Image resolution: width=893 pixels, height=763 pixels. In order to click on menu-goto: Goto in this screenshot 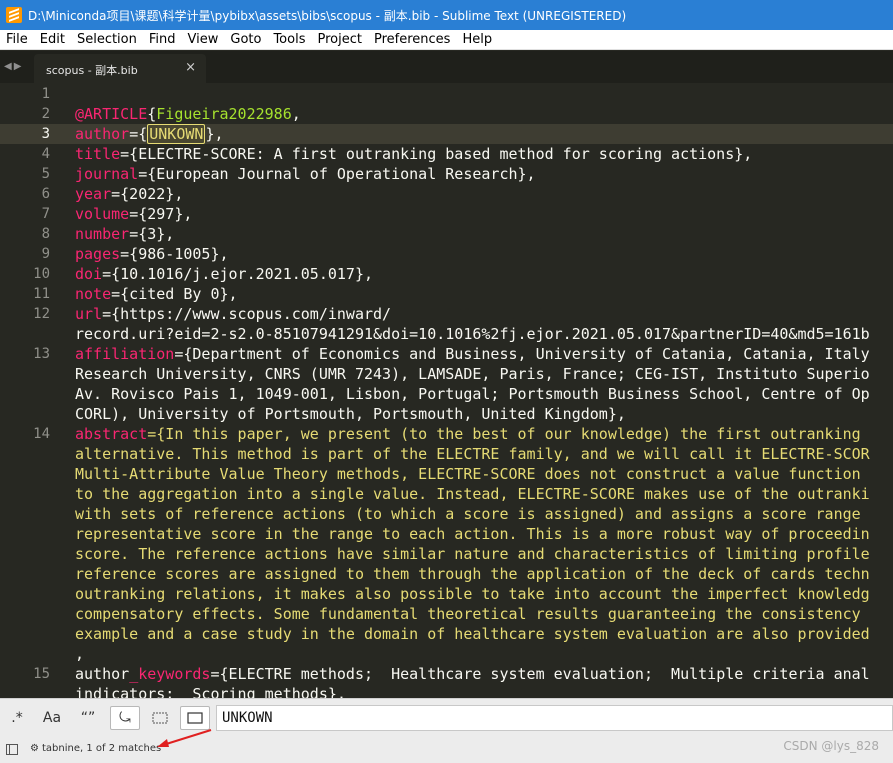, I will do `click(245, 40)`.